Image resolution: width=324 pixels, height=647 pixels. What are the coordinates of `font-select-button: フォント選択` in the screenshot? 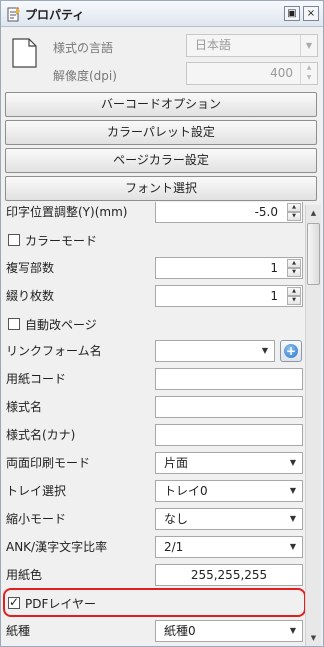 It's located at (161, 188).